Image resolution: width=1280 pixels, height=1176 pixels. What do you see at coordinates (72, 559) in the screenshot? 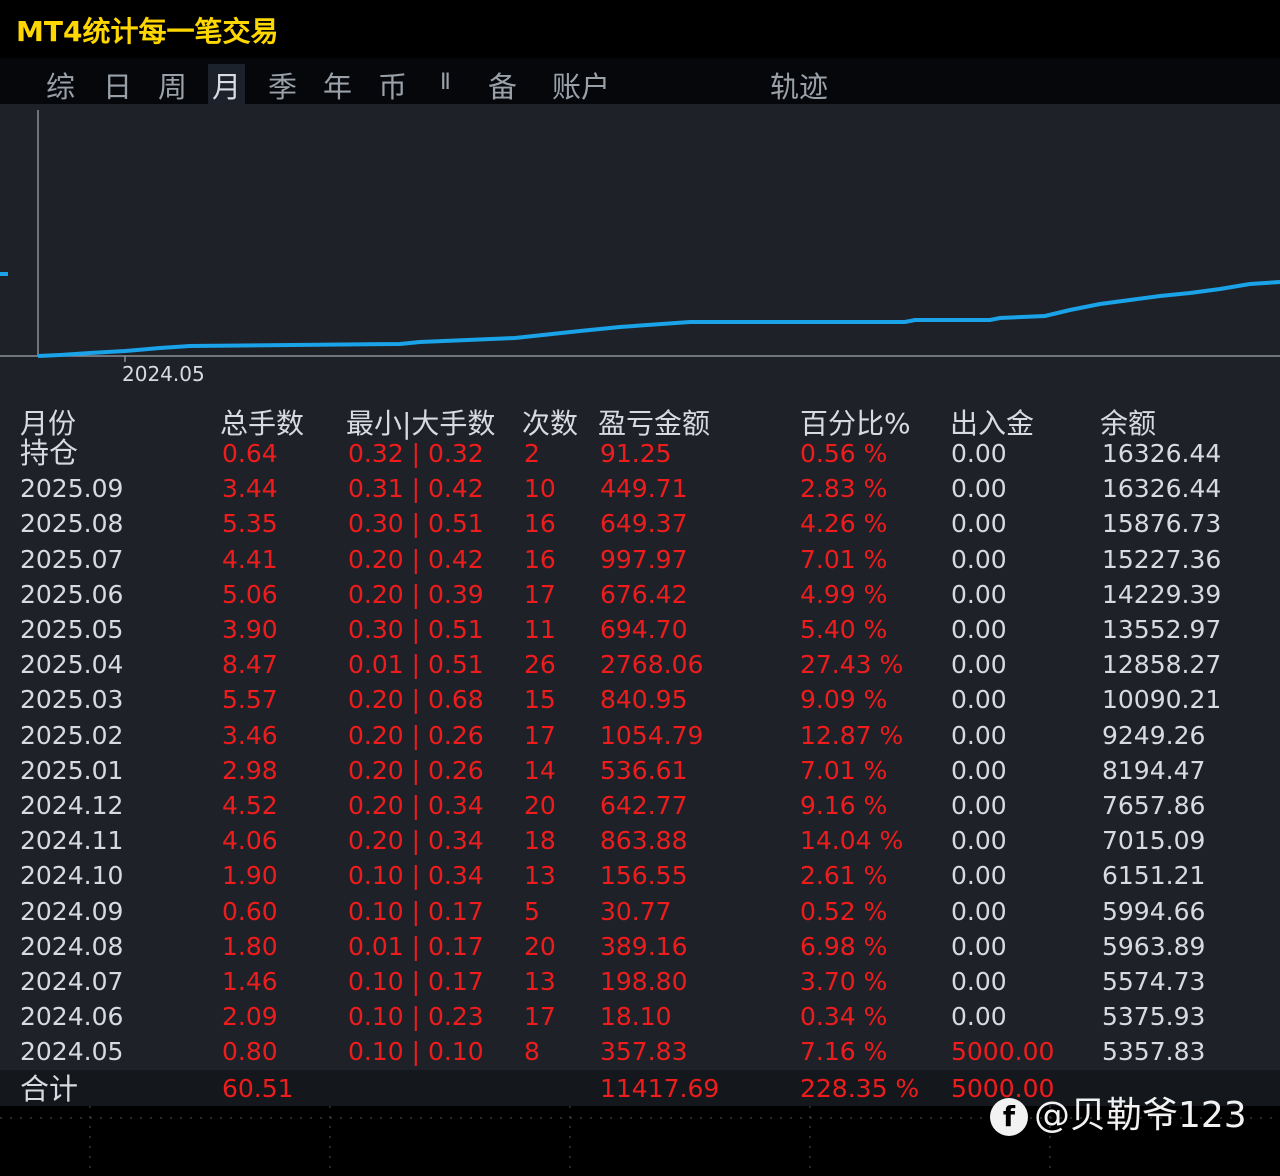
I see `cell-month: 2025.07` at bounding box center [72, 559].